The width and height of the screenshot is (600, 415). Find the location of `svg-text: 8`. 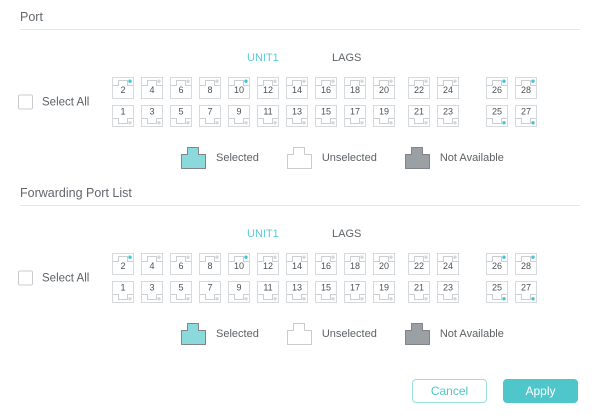

svg-text: 8 is located at coordinates (209, 90).